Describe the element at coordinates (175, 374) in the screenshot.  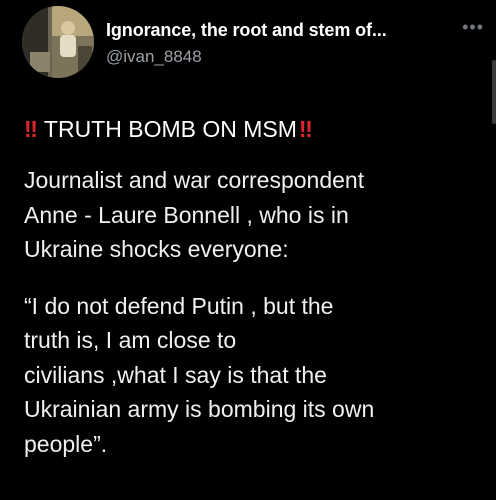
I see `tweet-line: civilians ,what I say is that the` at that location.